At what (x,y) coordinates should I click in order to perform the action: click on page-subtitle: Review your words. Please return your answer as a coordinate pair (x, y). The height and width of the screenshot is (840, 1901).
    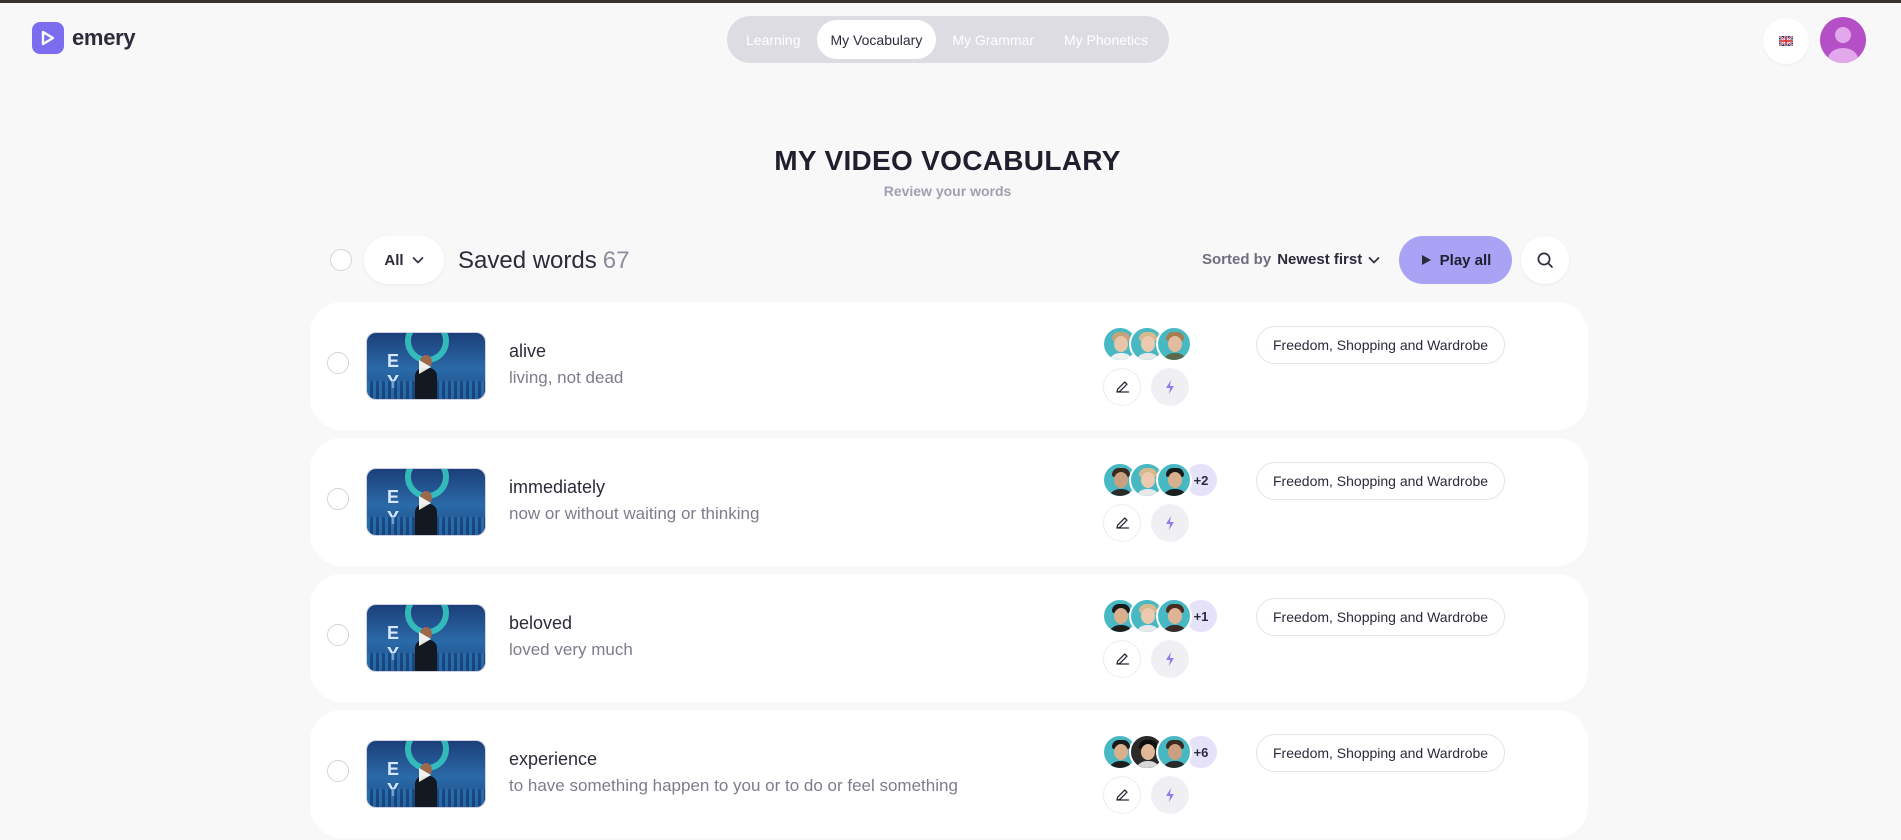
    Looking at the image, I should click on (947, 191).